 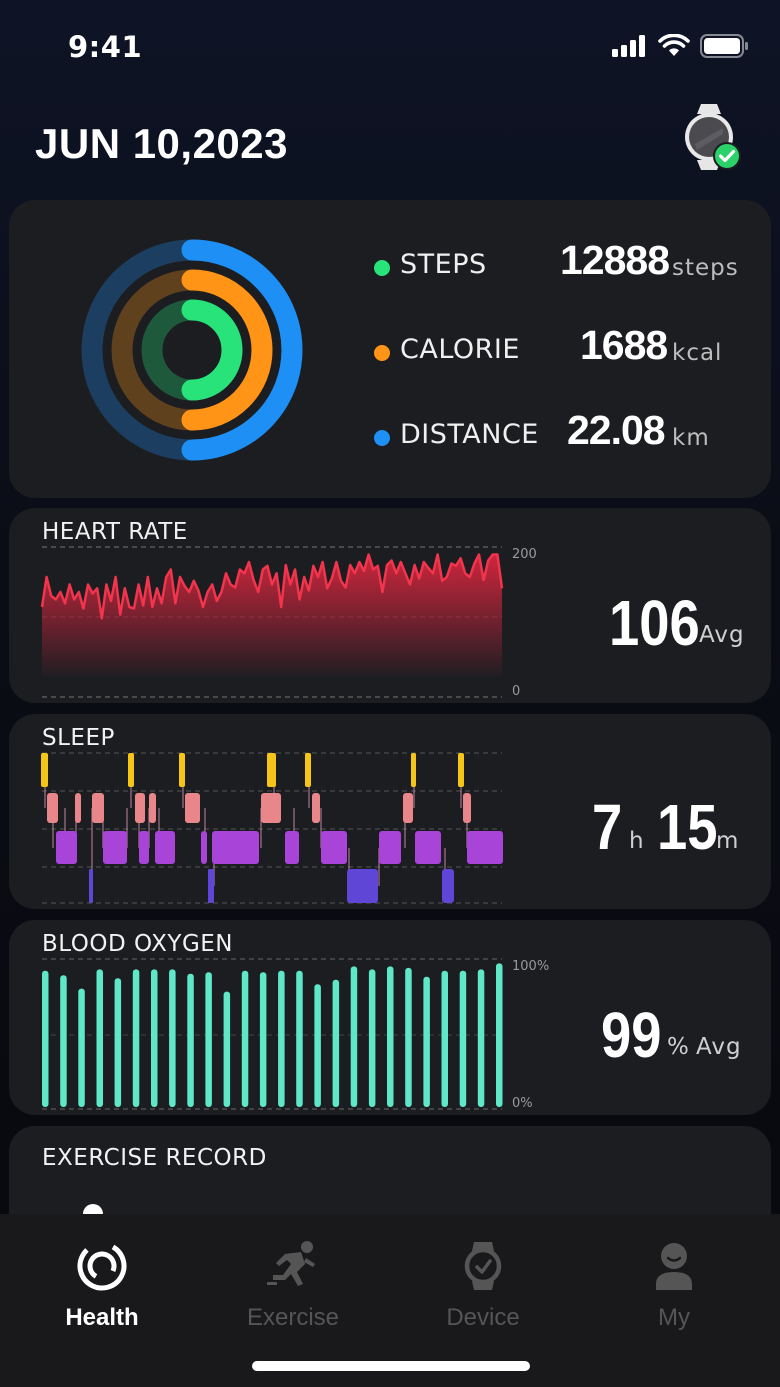 I want to click on stat-distance: DISTANCE 22.08 km, so click(x=559, y=435).